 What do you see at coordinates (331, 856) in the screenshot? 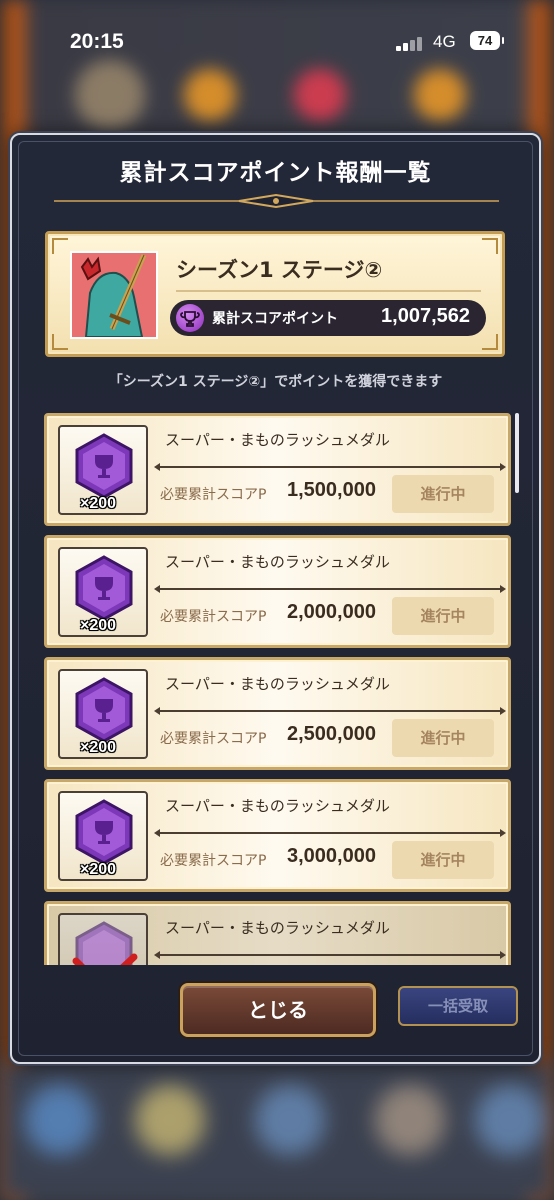
I see `required-score-value: 3,000,000` at bounding box center [331, 856].